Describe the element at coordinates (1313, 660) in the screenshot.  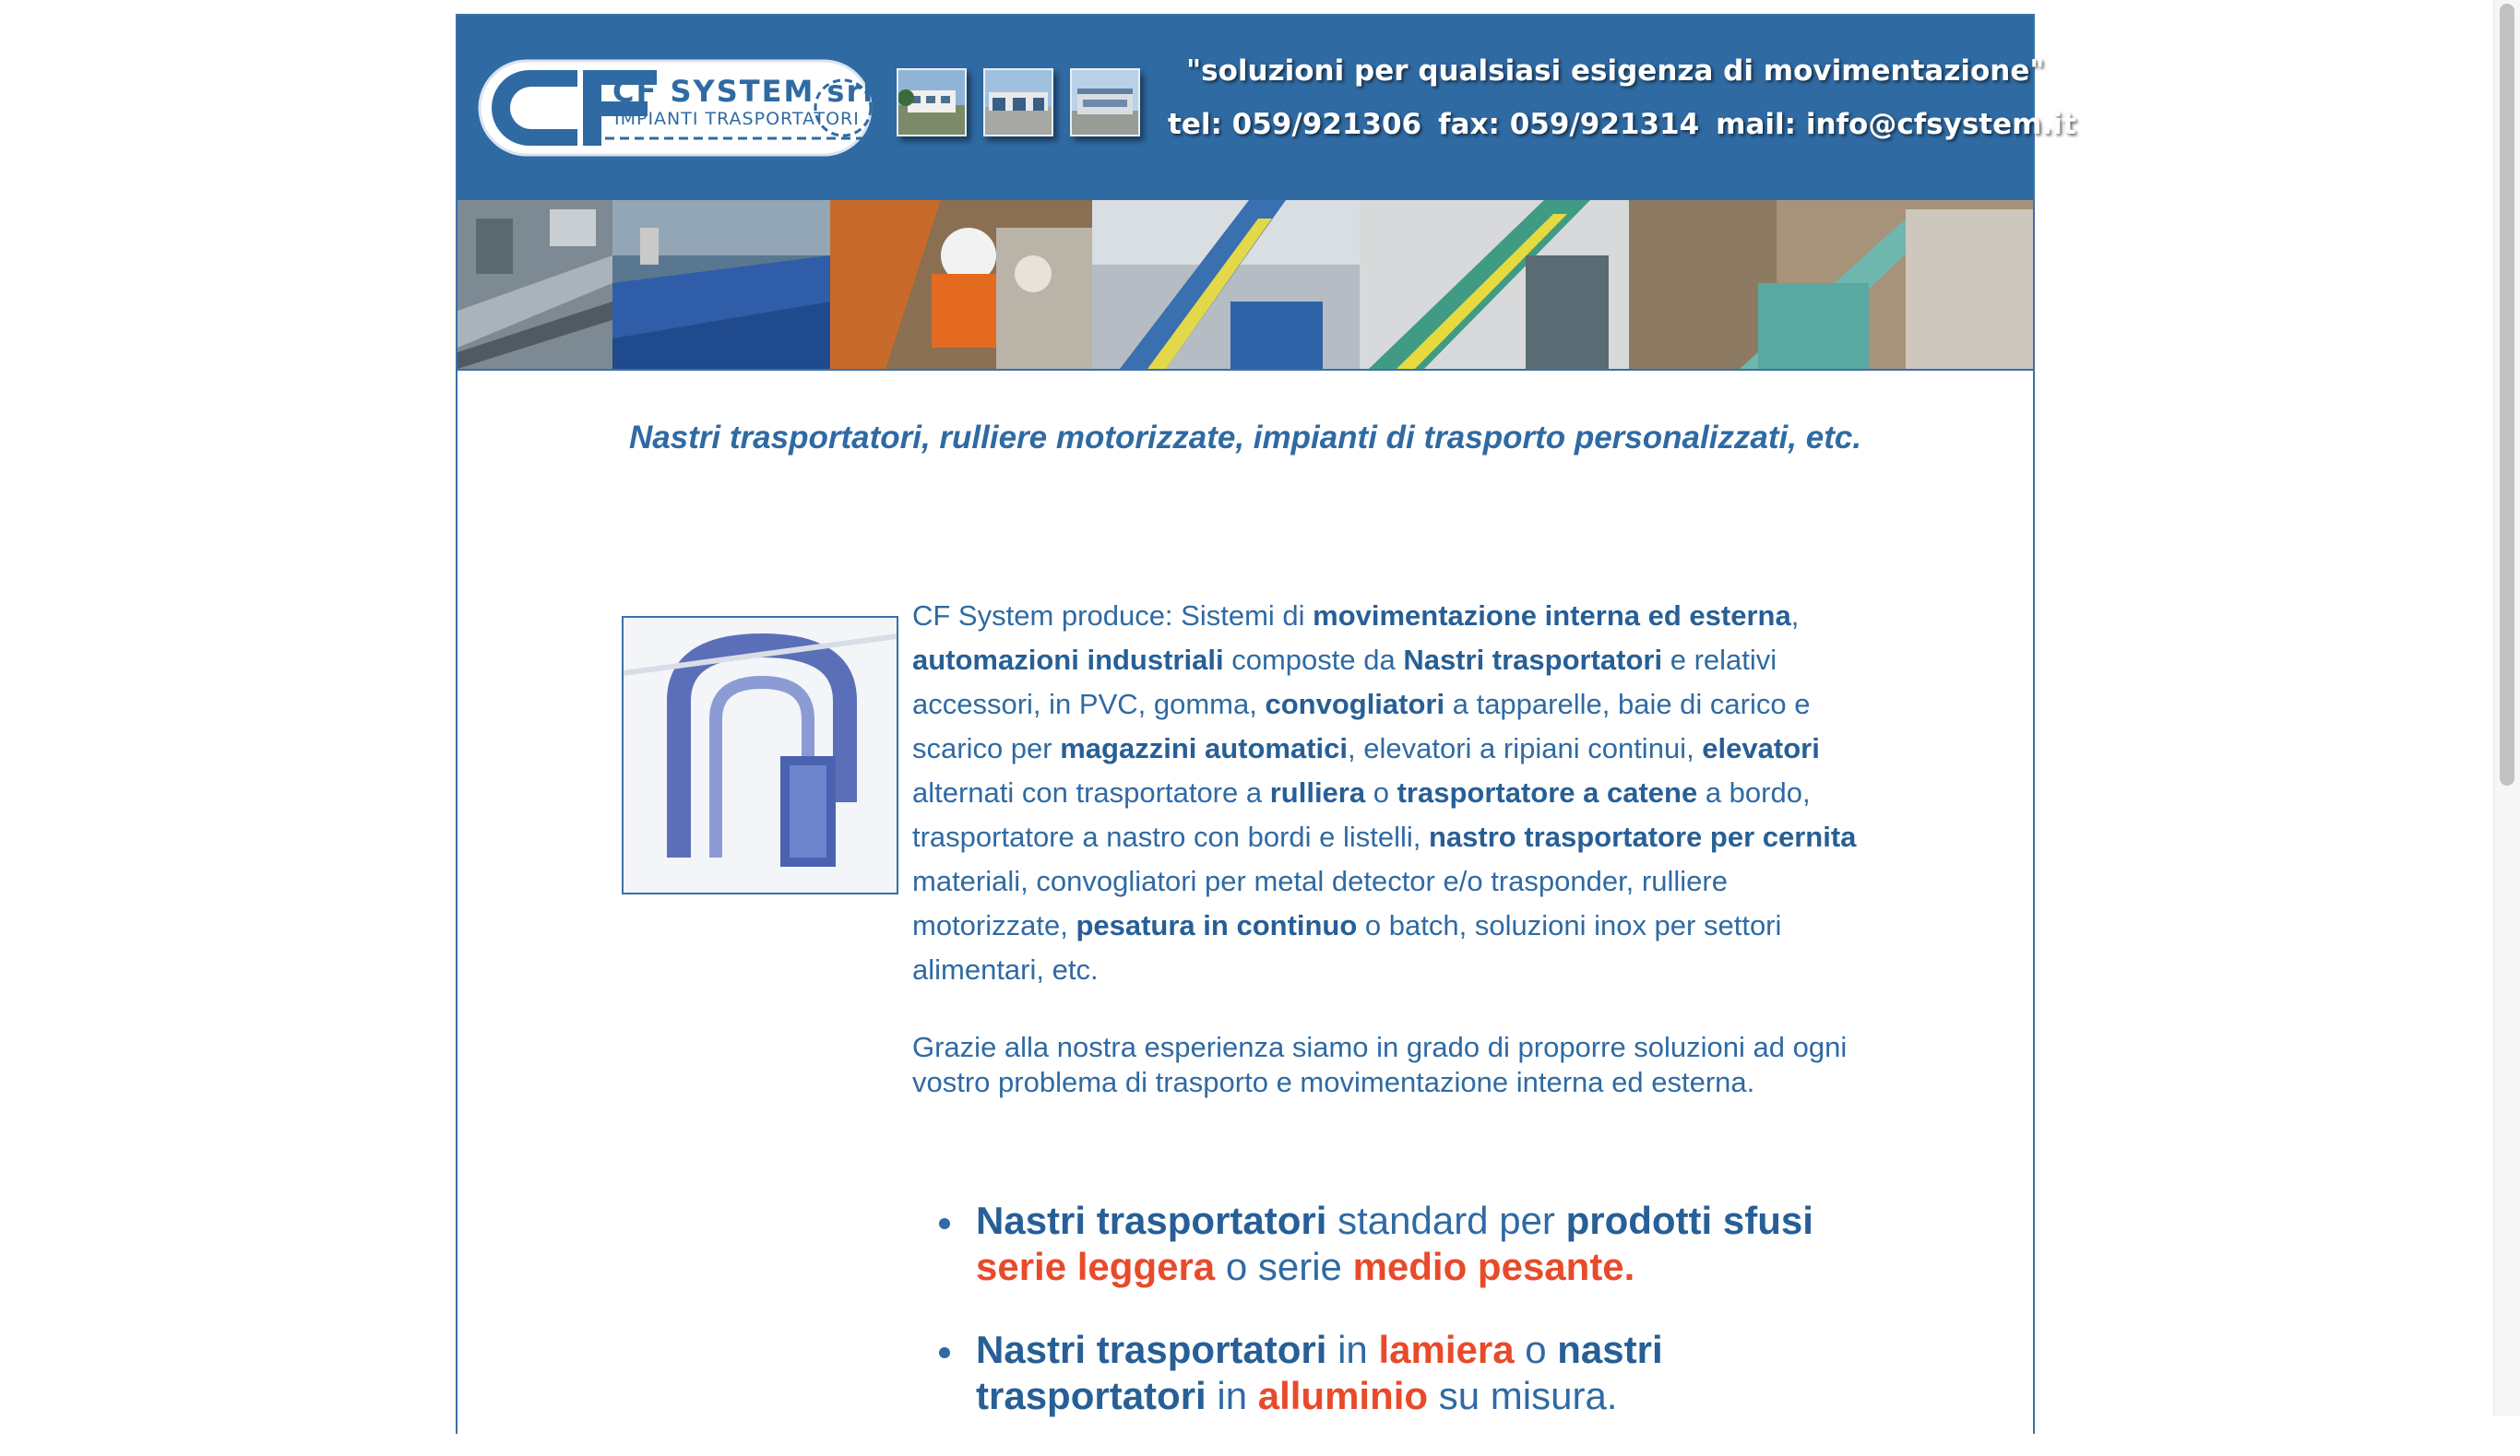
I see `intro-text: composte da` at that location.